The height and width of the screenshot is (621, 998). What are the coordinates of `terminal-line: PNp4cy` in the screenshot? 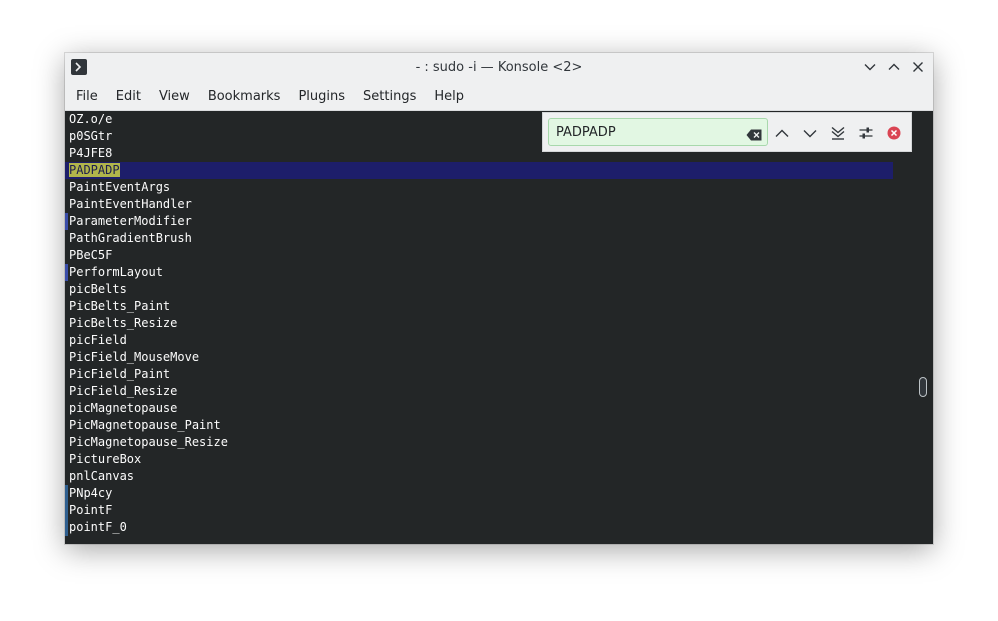 It's located at (479, 493).